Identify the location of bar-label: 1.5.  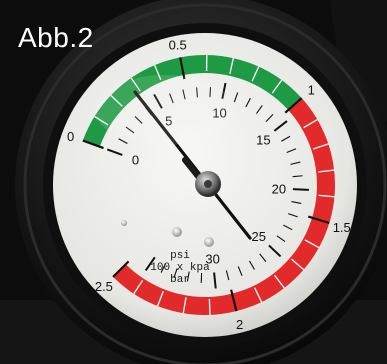
(342, 227).